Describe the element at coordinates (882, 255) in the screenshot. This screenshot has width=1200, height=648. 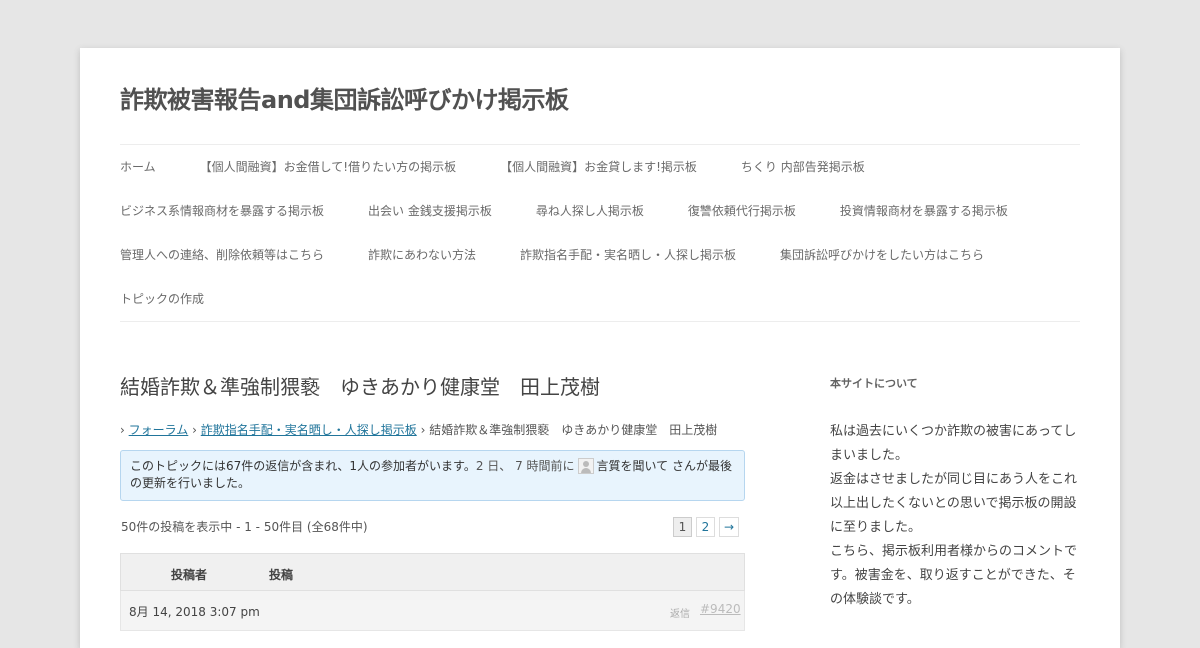
I see `nav-item-class-action: 集団訴訟呼びかけをしたい方はこちら` at that location.